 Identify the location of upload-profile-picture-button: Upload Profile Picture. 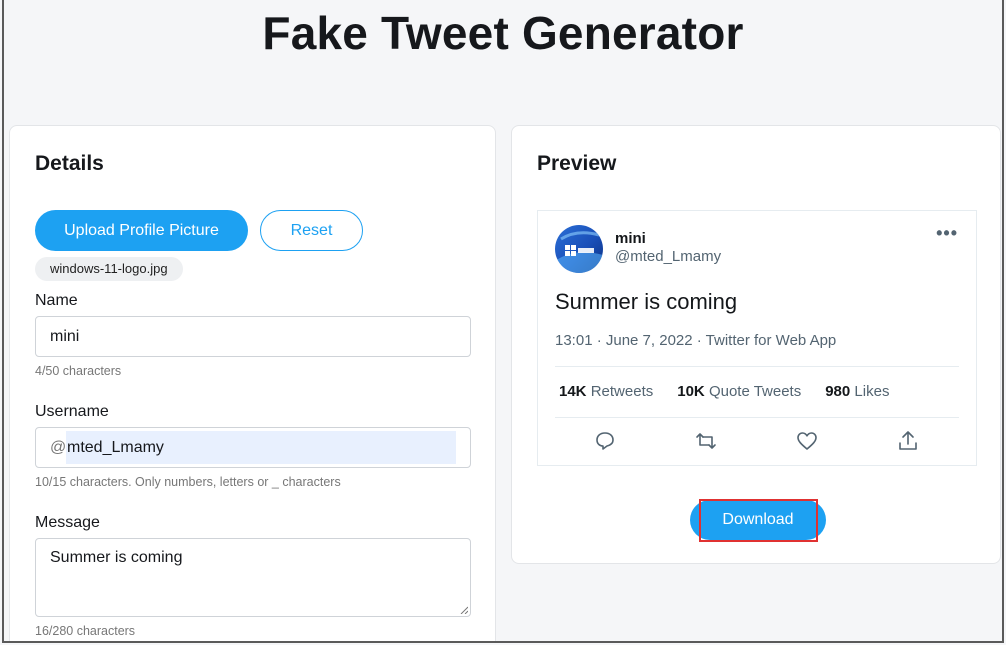
(141, 230).